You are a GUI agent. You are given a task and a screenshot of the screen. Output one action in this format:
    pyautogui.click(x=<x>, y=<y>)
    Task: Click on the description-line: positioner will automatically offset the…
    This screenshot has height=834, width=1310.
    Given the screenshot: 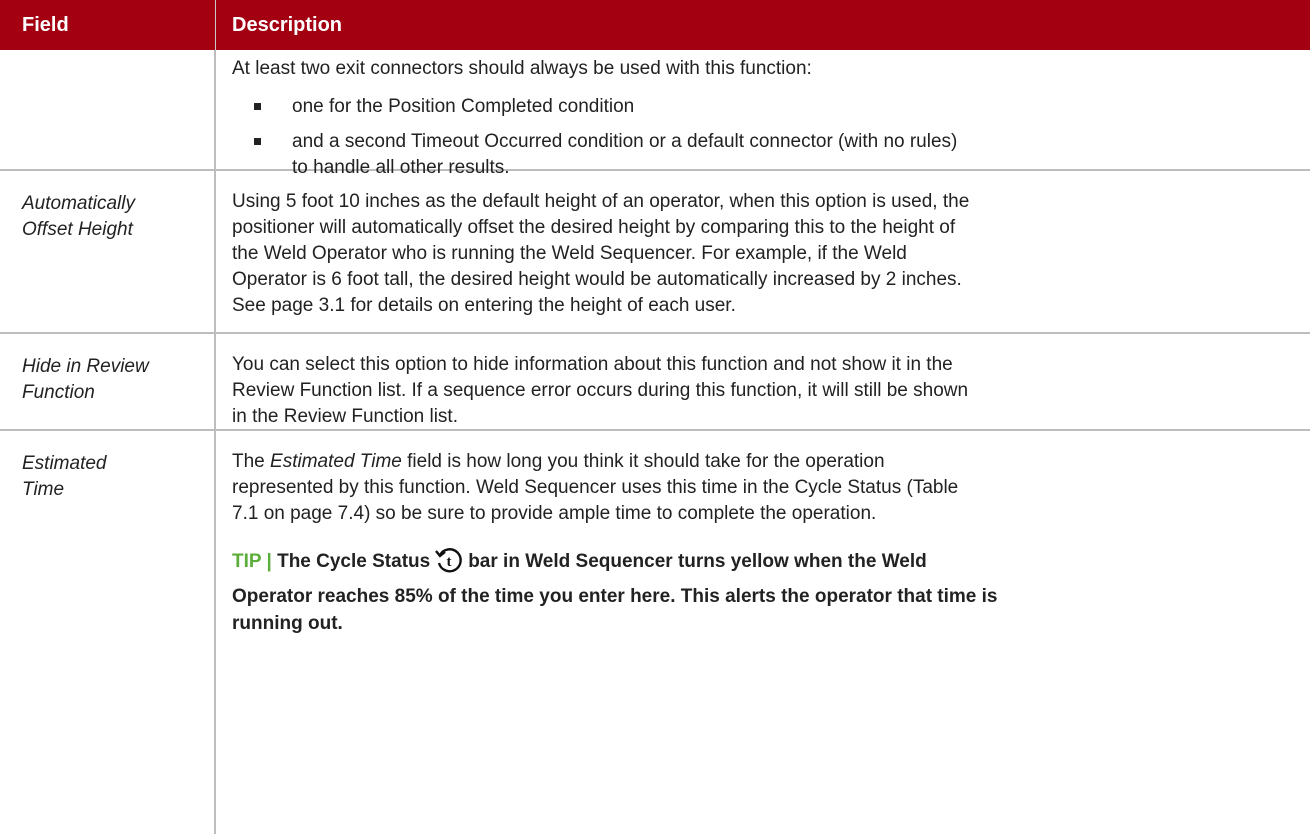 What is the action you would take?
    pyautogui.click(x=594, y=227)
    